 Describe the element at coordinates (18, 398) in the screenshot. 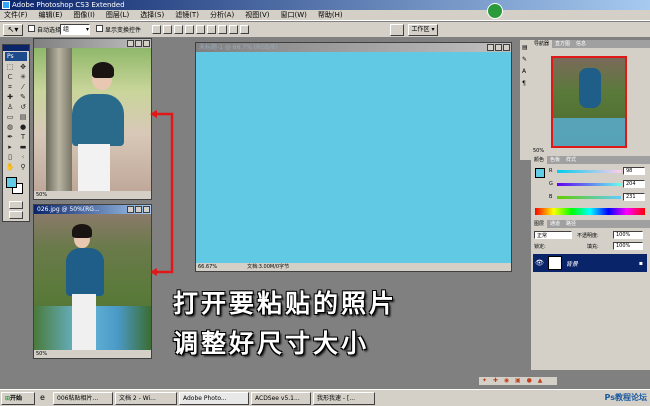

I see `start-button: ⊞开始` at that location.